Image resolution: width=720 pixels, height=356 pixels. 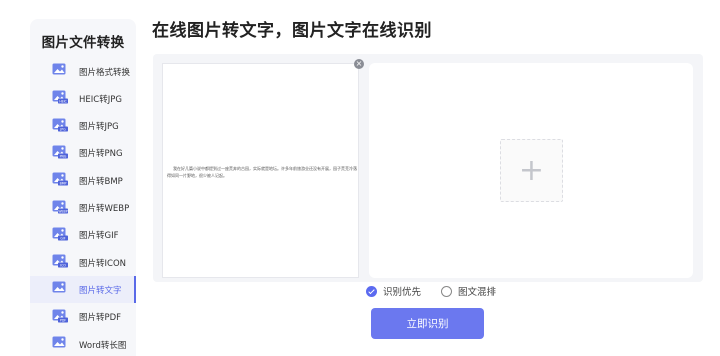 I want to click on add-image-button: +, so click(x=531, y=170).